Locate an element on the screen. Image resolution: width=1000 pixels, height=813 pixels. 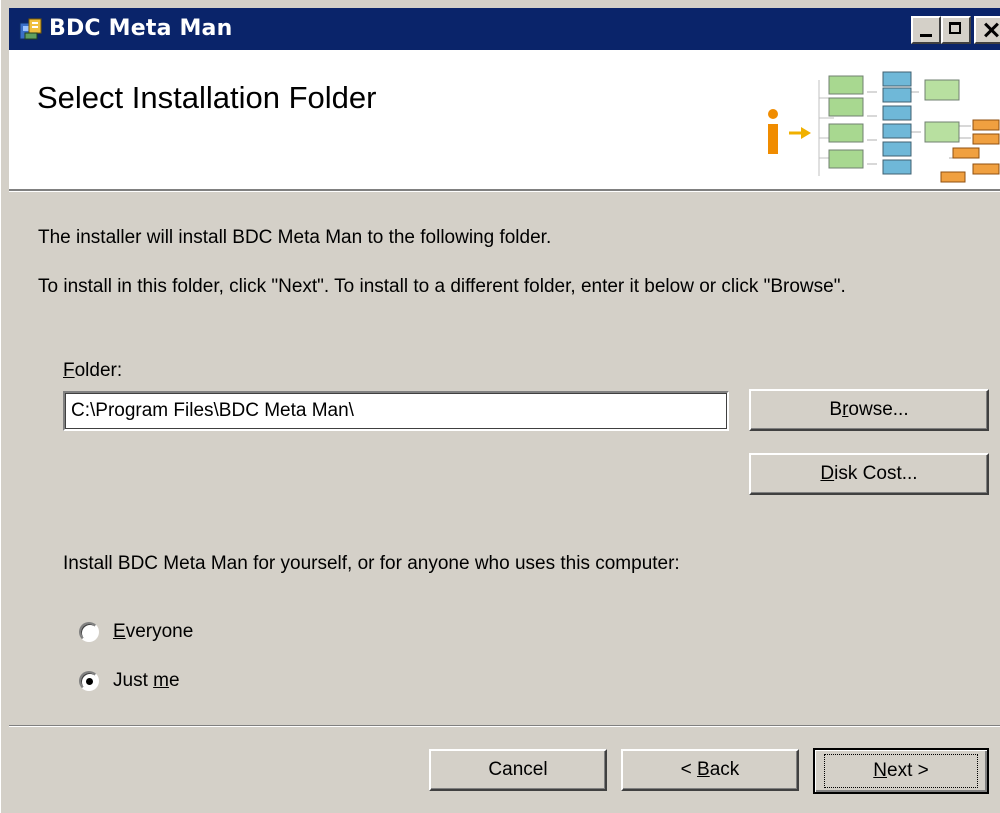
back-label-a: < is located at coordinates (689, 769).